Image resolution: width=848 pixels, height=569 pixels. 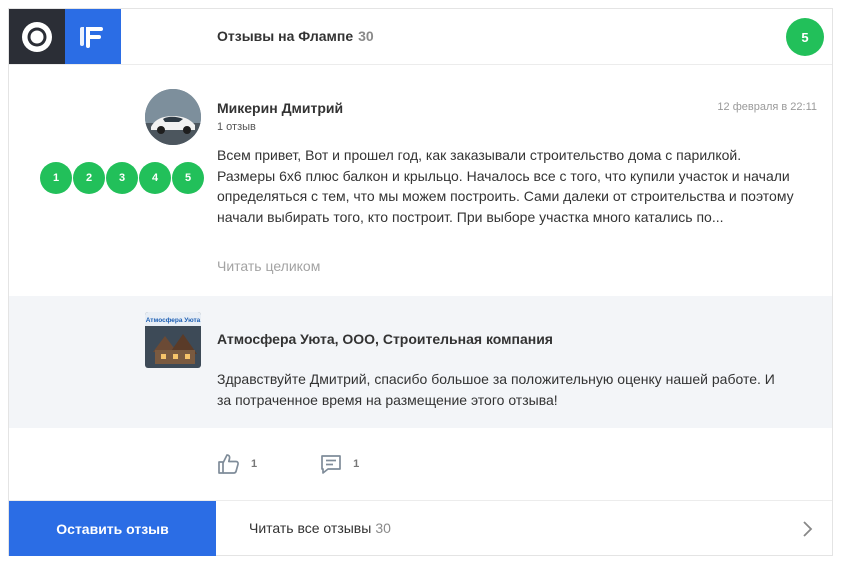 I want to click on widget-header: Отзывы на Флампе 30 5, so click(x=420, y=37).